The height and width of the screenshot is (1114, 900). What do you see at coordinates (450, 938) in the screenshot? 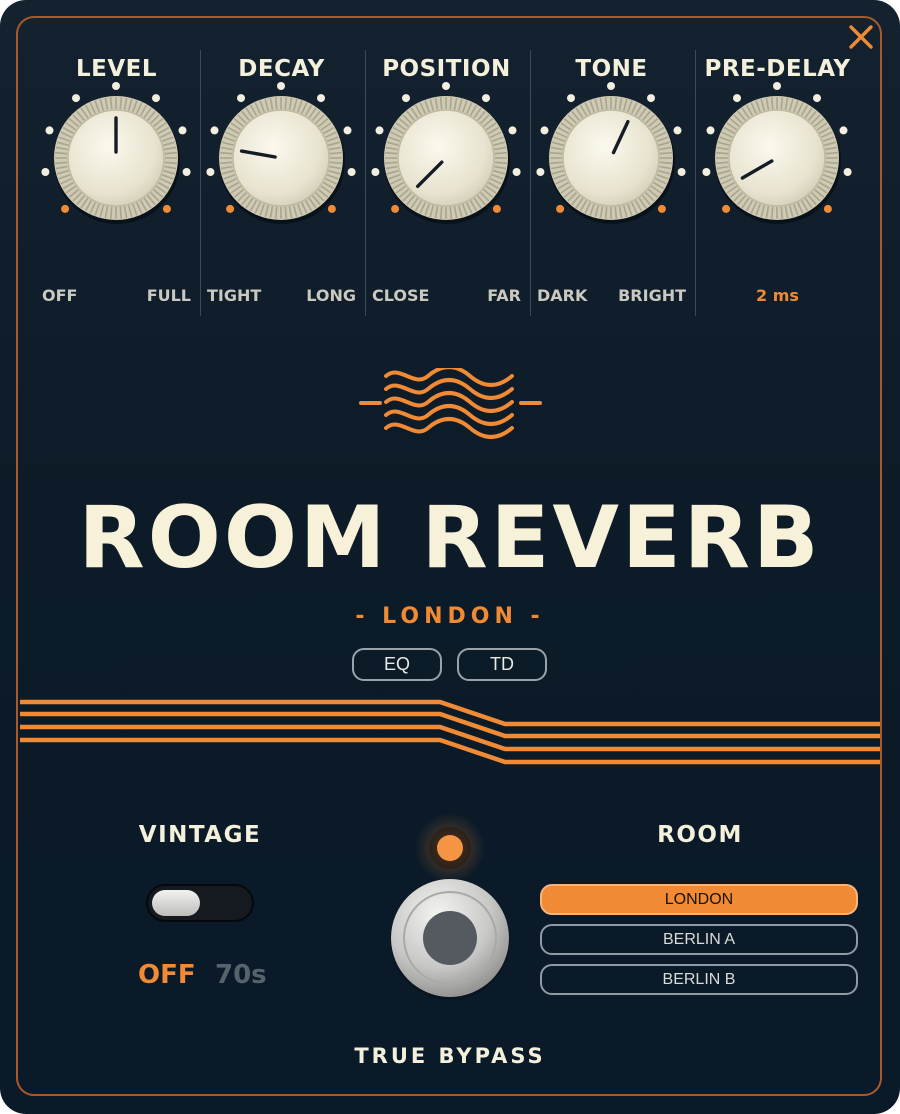
I see `footswitch-button` at bounding box center [450, 938].